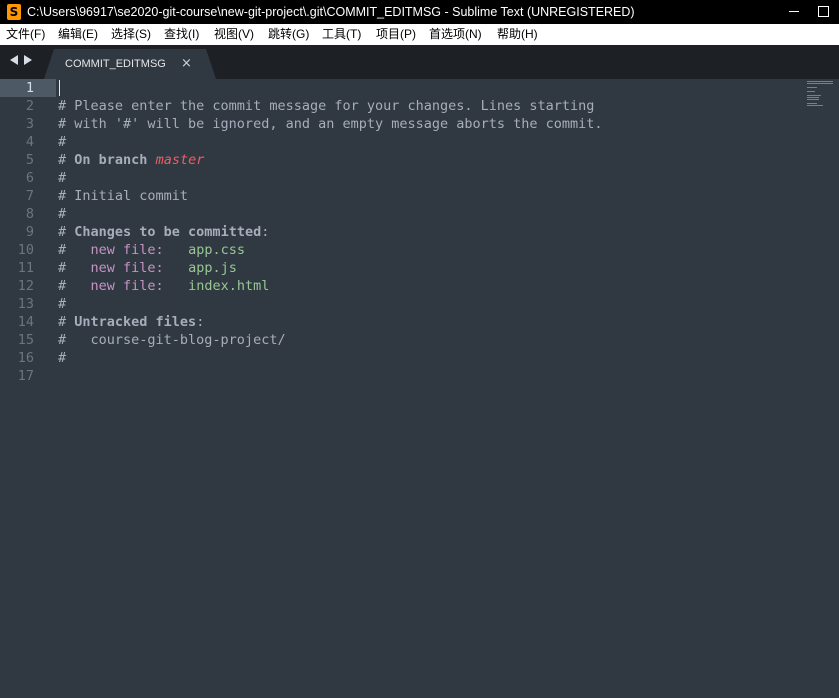 This screenshot has width=839, height=698. What do you see at coordinates (29, 124) in the screenshot?
I see `line-number: 3` at bounding box center [29, 124].